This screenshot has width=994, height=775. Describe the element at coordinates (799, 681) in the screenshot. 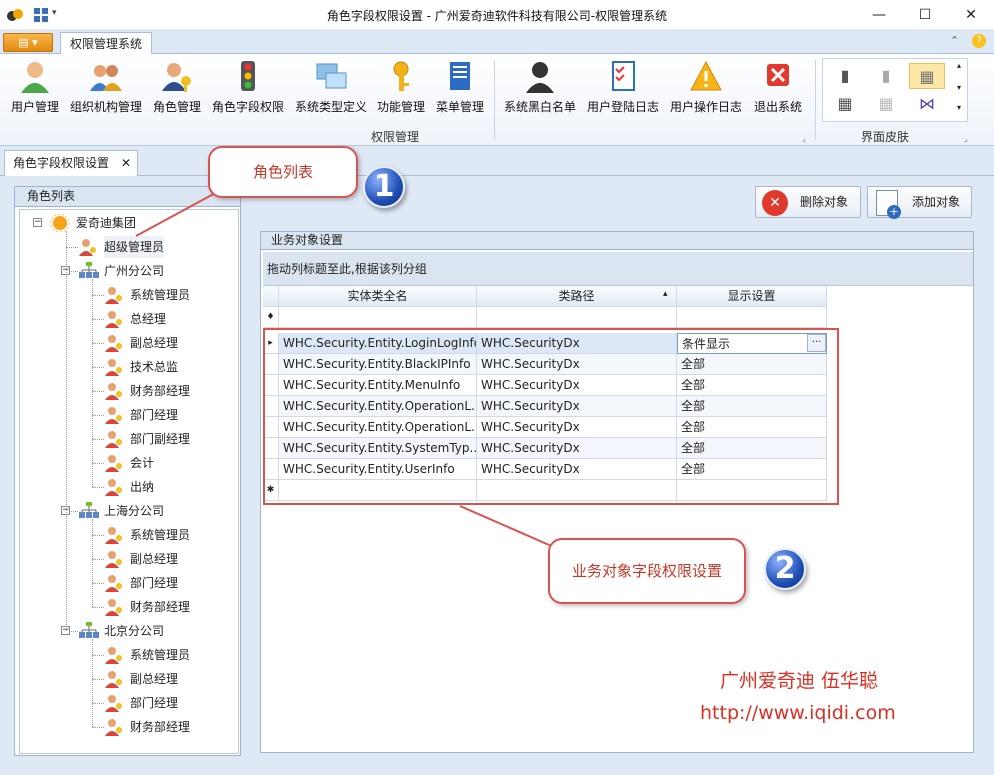

I see `watermark-author: 广州爱奇迪 伍华聪` at that location.